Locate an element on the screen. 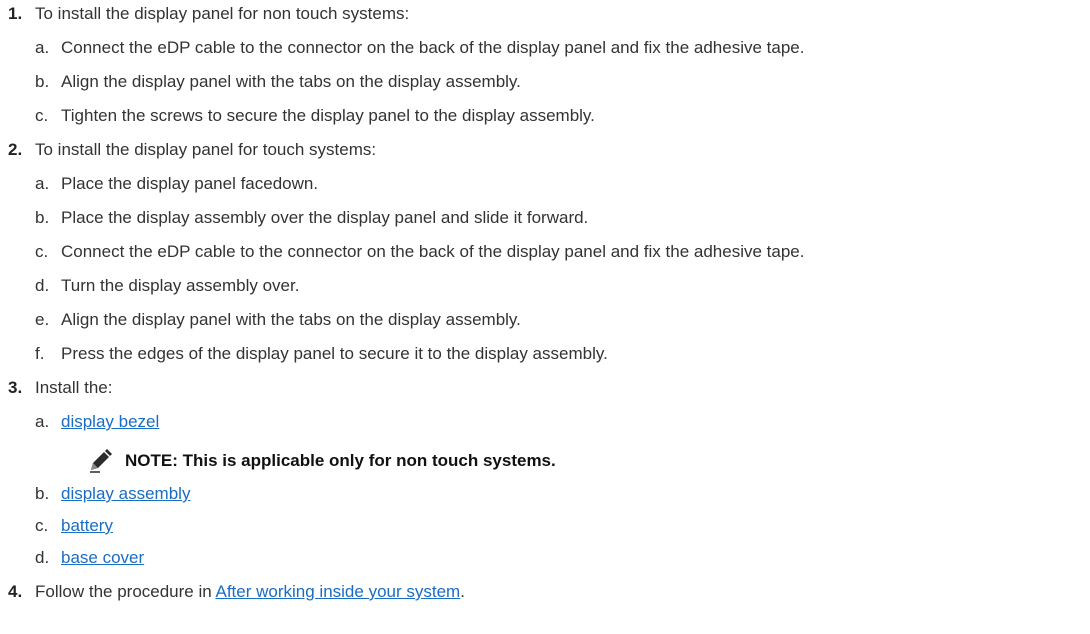 The width and height of the screenshot is (1090, 634). link-after-working-inside: After working inside your system is located at coordinates (338, 591).